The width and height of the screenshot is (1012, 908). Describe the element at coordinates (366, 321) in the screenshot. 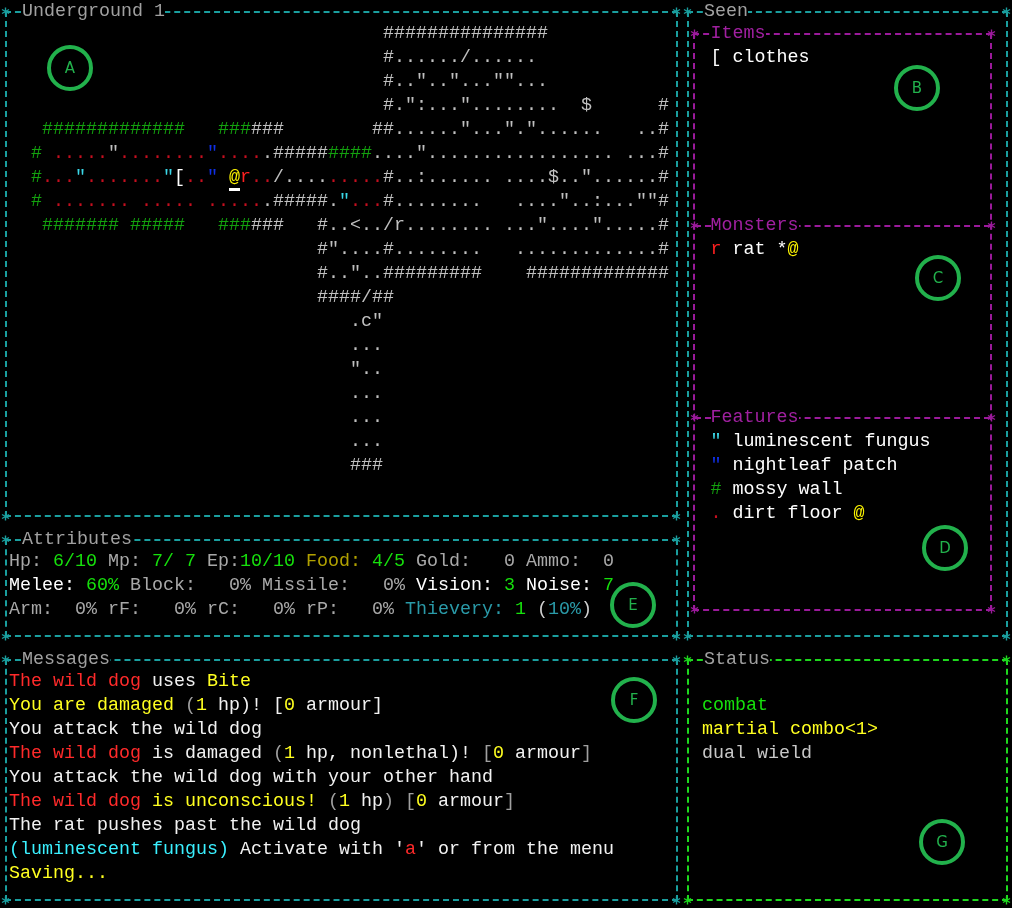

I see `map-tiles: .c"` at that location.